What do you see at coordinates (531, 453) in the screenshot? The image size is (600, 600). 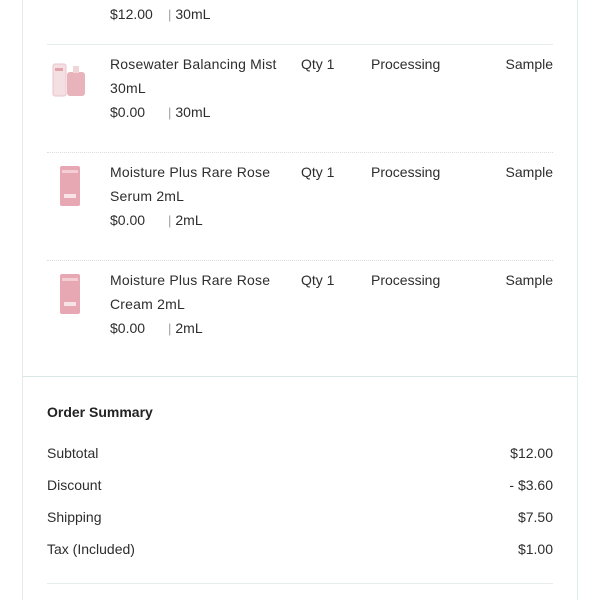 I see `summary-value: $12.00` at bounding box center [531, 453].